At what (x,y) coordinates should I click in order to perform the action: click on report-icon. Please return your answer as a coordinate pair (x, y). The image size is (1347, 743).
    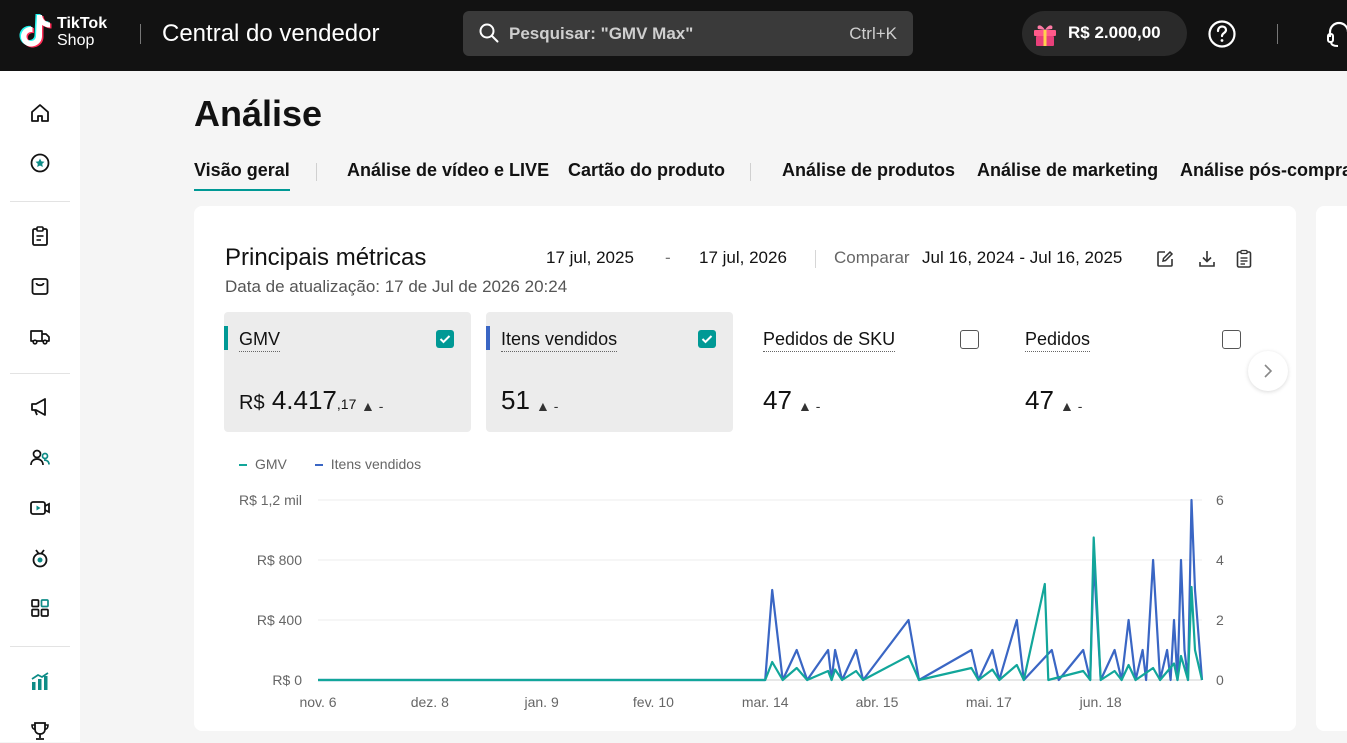
    Looking at the image, I should click on (1244, 259).